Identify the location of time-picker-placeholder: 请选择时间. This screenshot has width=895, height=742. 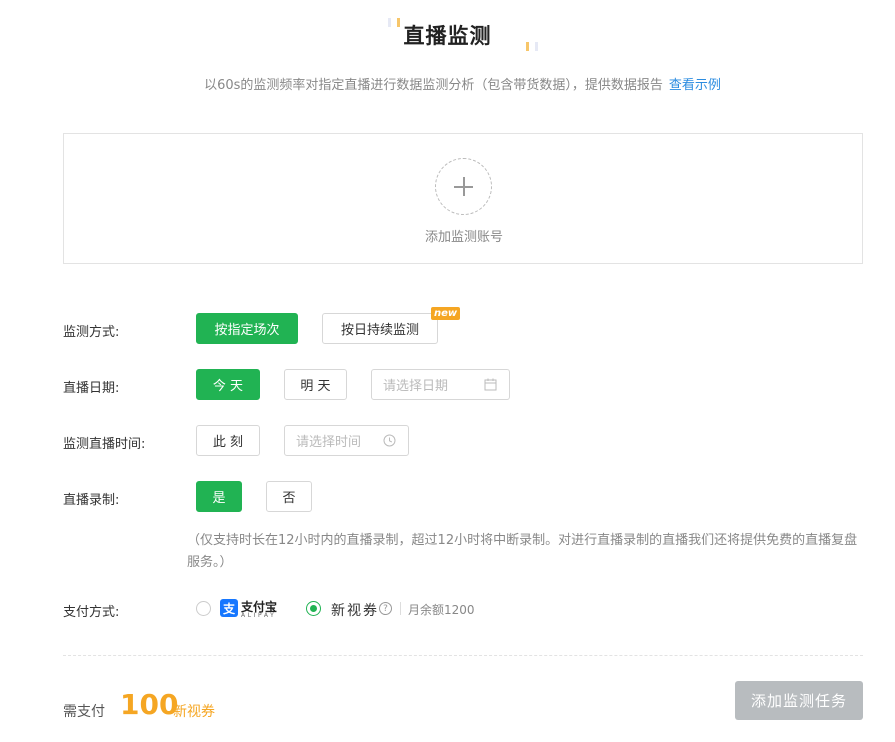
(329, 442).